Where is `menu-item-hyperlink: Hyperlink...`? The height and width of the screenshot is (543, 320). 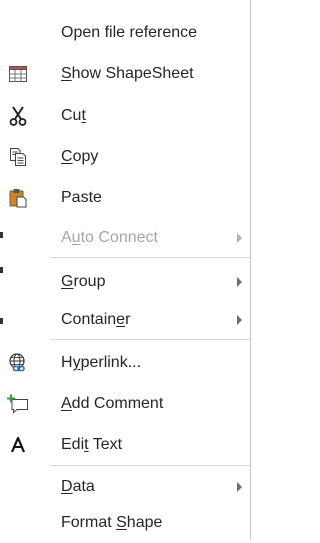 menu-item-hyperlink: Hyperlink... is located at coordinates (125, 363).